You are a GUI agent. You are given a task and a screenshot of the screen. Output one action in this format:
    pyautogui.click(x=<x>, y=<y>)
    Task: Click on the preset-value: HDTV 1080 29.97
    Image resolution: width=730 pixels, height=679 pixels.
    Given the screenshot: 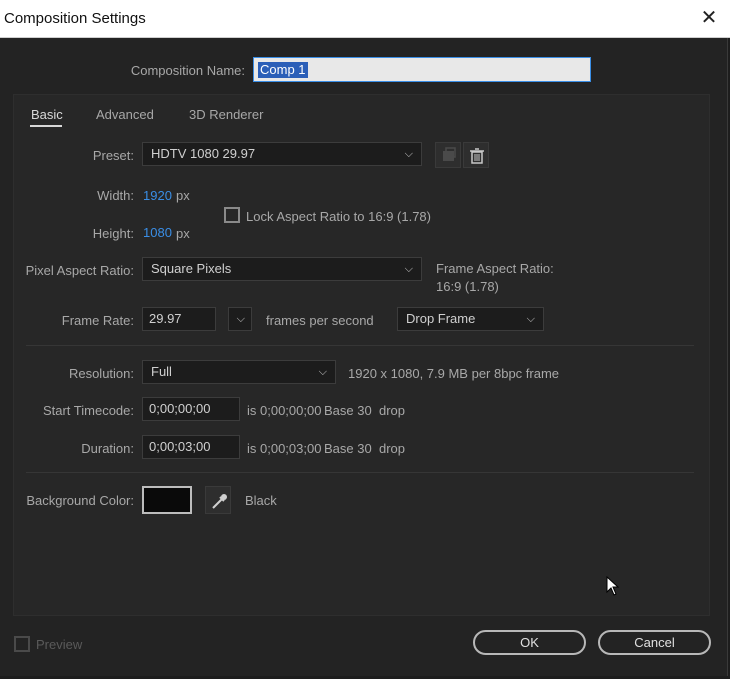 What is the action you would take?
    pyautogui.click(x=203, y=153)
    